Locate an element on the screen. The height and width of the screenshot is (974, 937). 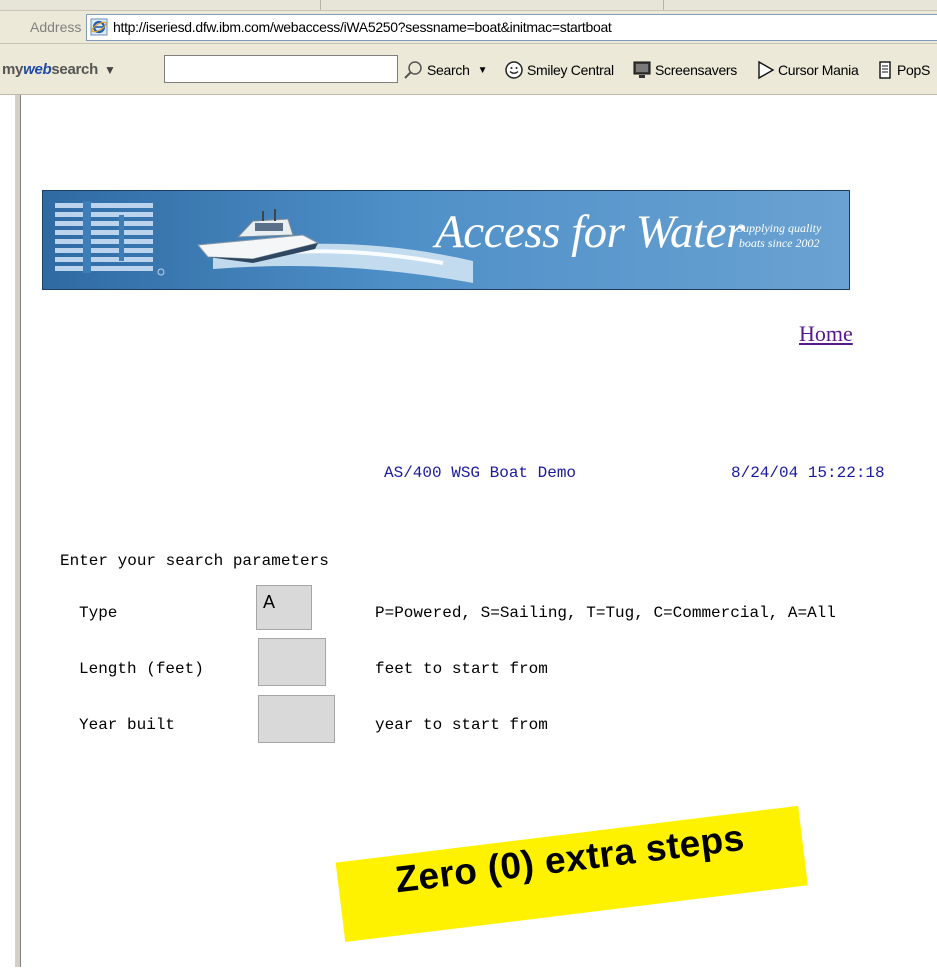
toolbar-link-label: Smiley Central is located at coordinates (570, 70).